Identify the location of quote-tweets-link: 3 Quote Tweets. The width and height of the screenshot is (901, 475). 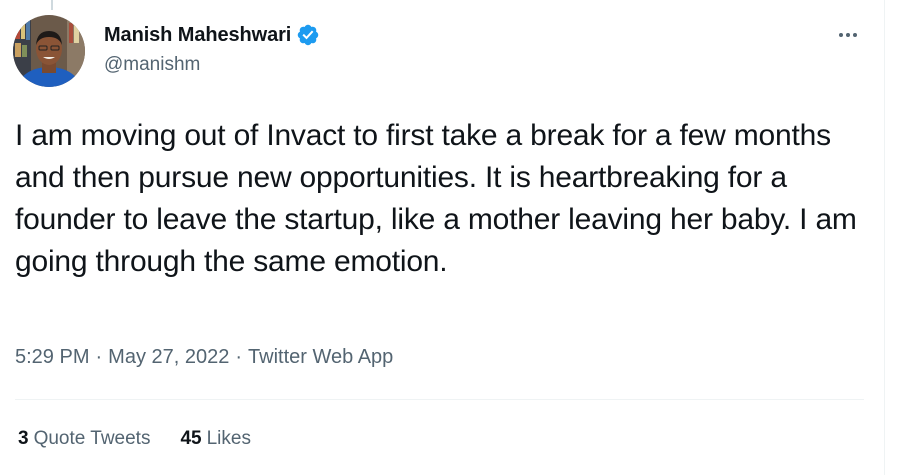
(84, 439).